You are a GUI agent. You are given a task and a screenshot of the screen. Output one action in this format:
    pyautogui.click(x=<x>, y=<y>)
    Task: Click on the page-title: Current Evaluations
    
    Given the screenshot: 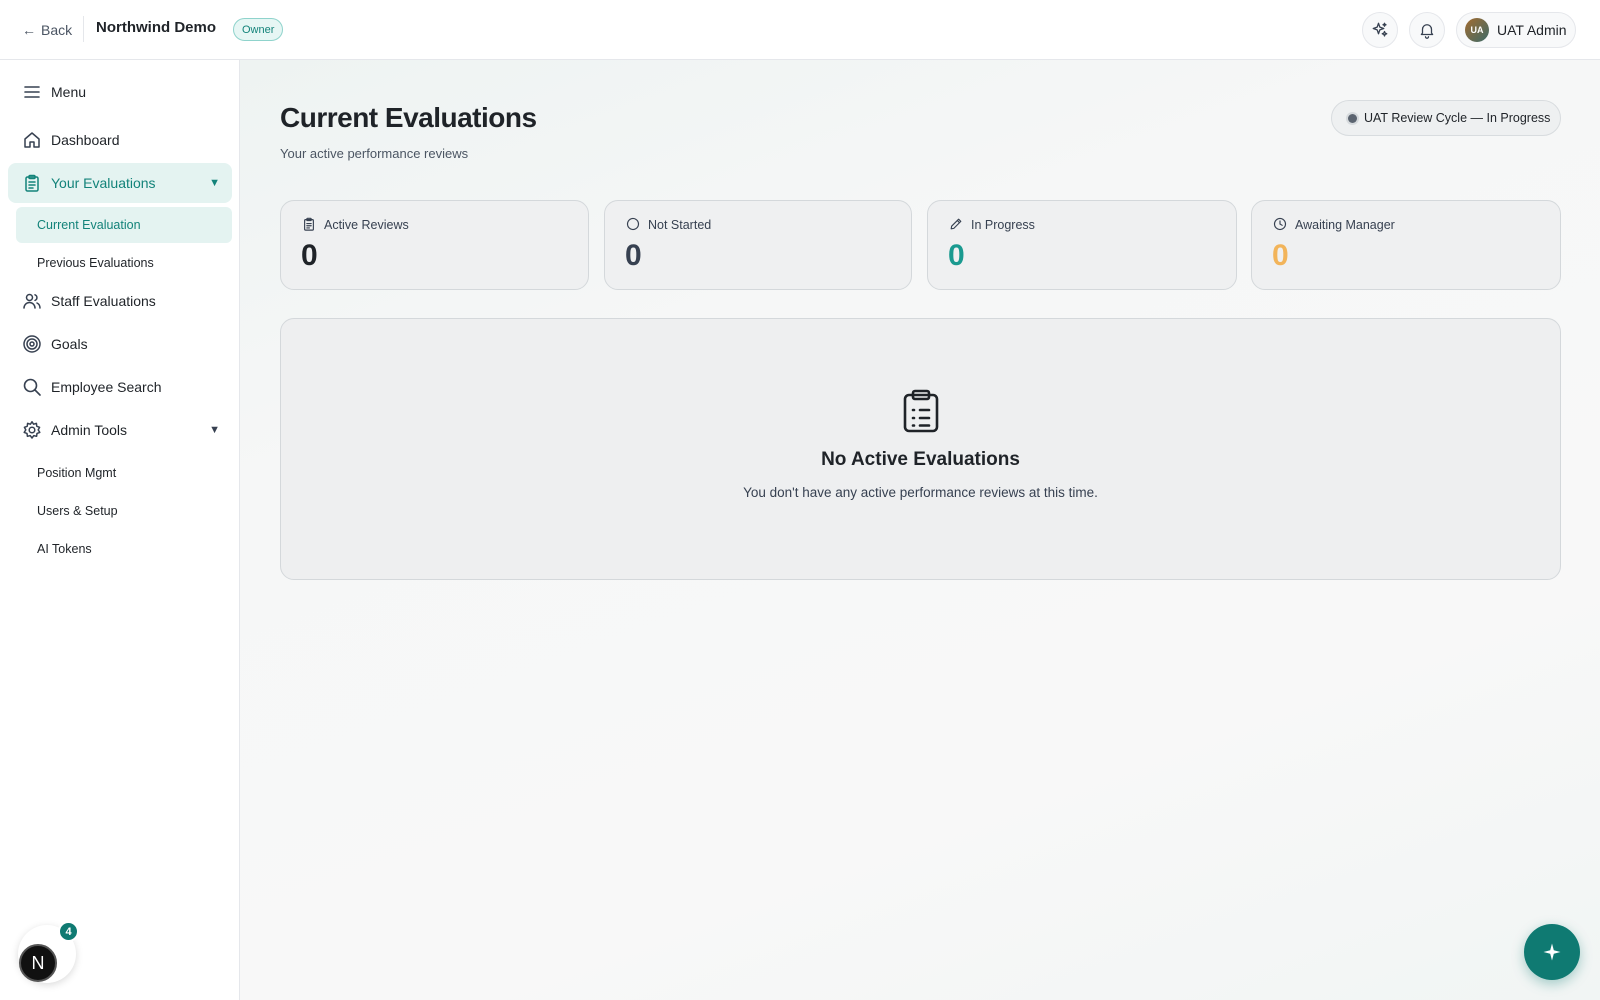 What is the action you would take?
    pyautogui.click(x=408, y=117)
    